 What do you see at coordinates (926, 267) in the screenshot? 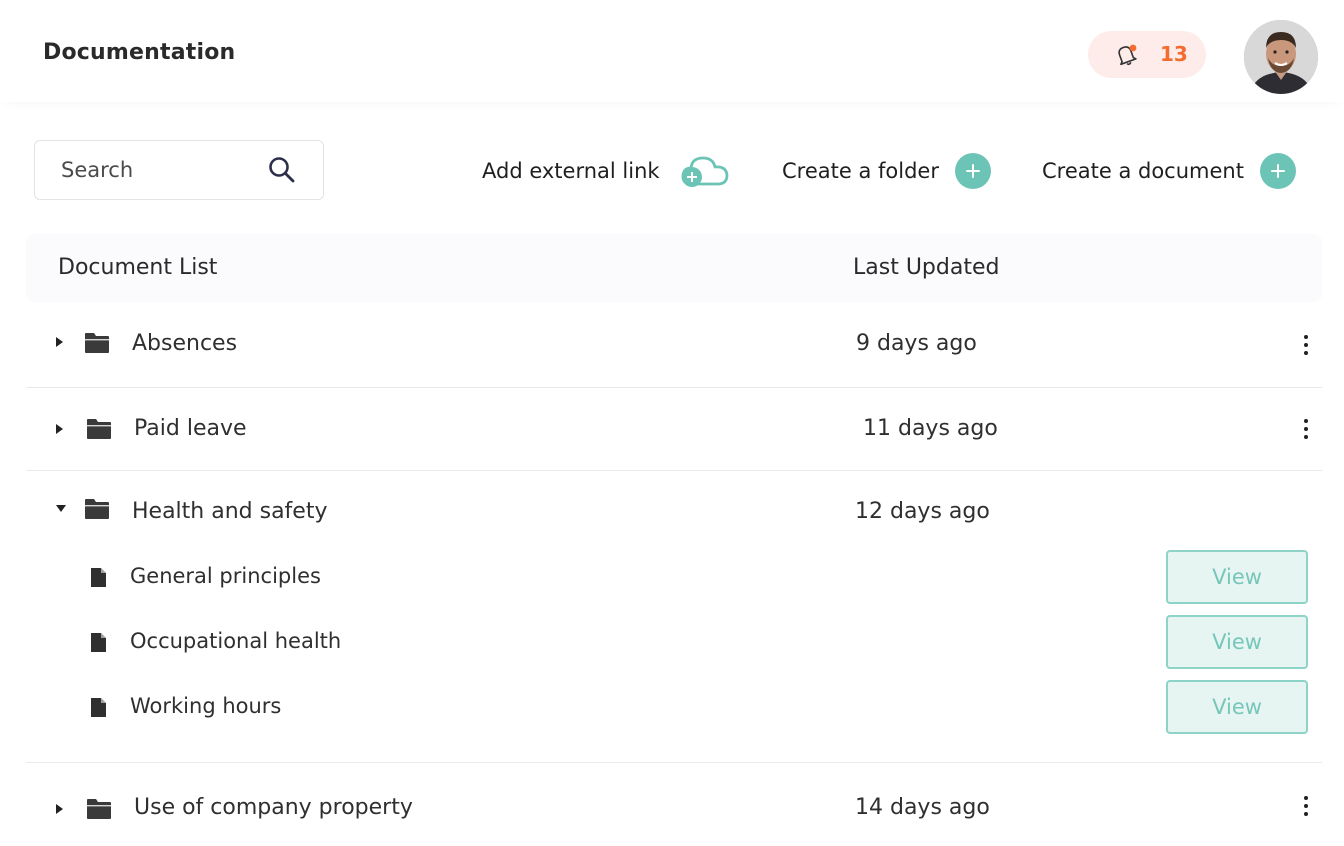
I see `column-header-last-updated: Last Updated` at bounding box center [926, 267].